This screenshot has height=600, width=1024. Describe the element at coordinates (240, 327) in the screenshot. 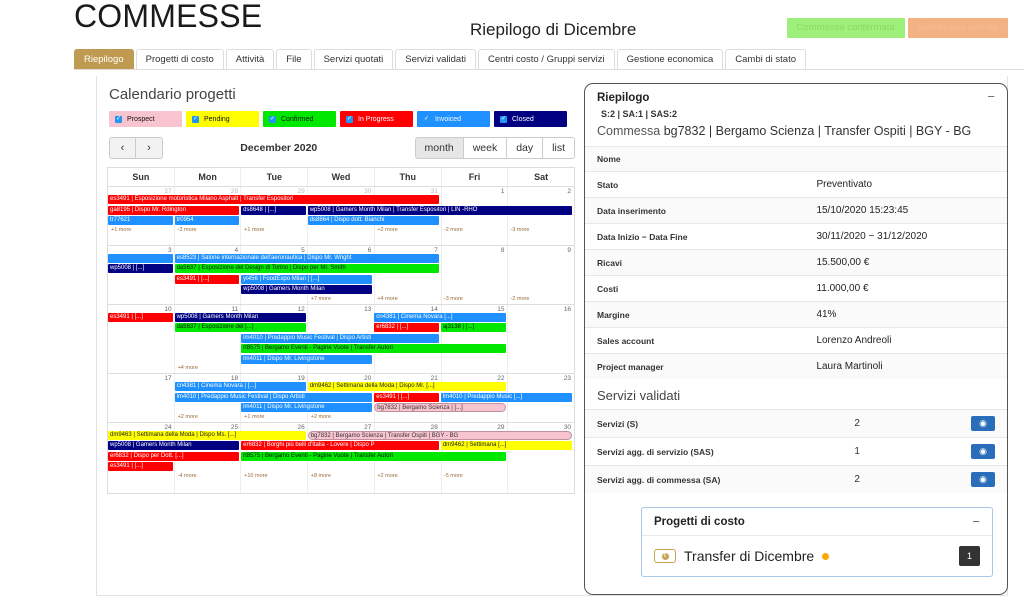

I see `calendar-event: da5637 | Esposizione del [...]` at that location.